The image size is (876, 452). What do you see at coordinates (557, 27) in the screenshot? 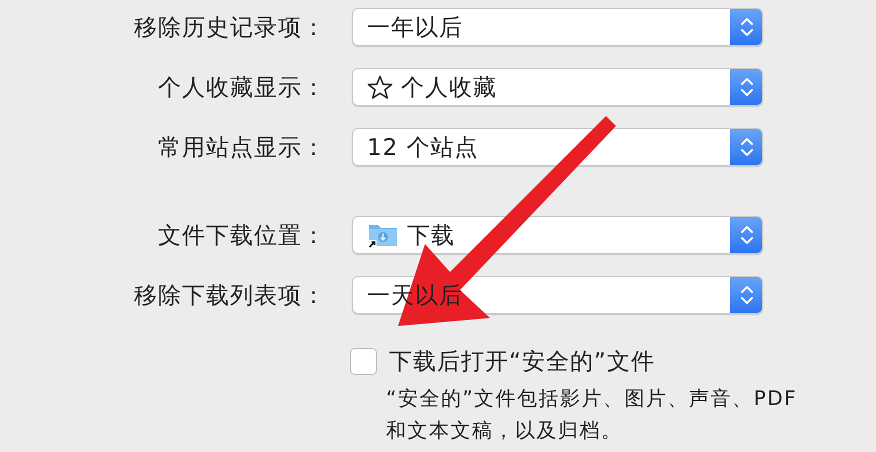
I see `popup-menu: 一年以后` at bounding box center [557, 27].